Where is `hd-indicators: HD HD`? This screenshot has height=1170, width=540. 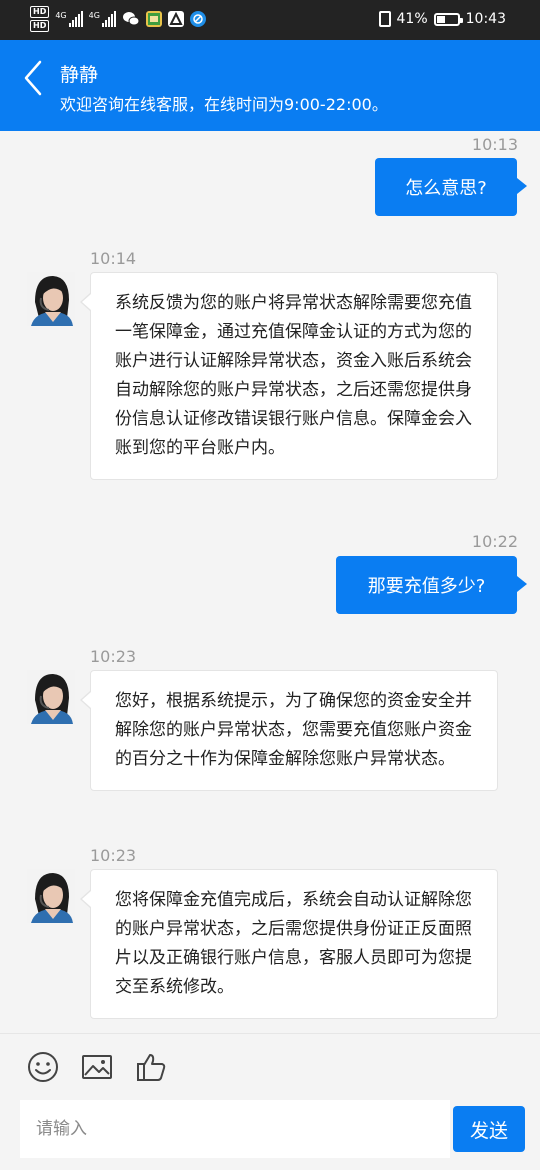
hd-indicators: HD HD is located at coordinates (40, 19).